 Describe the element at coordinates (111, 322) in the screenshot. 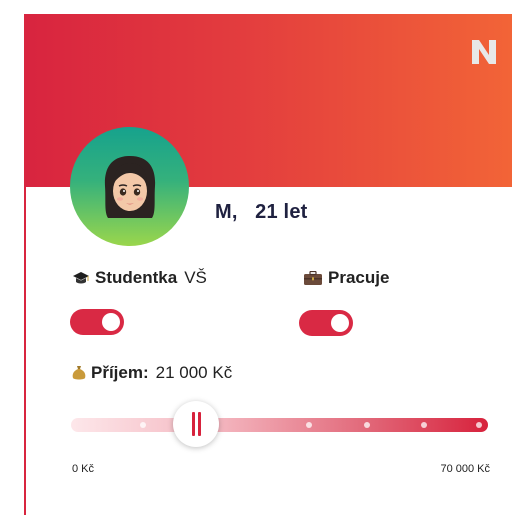

I see `student-toggle-knob` at that location.